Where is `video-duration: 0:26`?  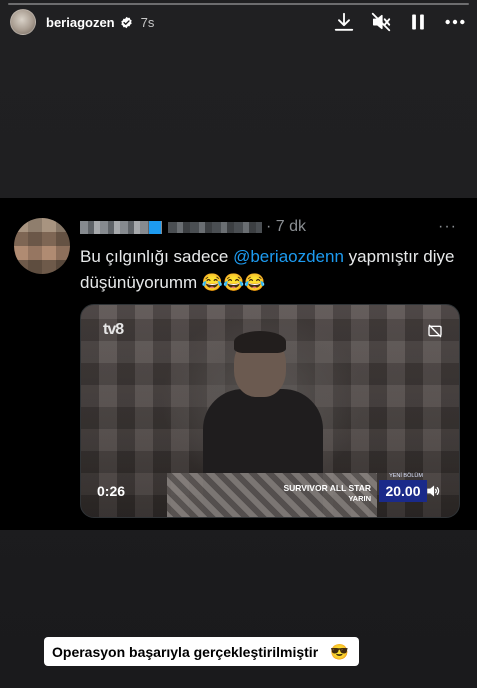
video-duration: 0:26 is located at coordinates (111, 491).